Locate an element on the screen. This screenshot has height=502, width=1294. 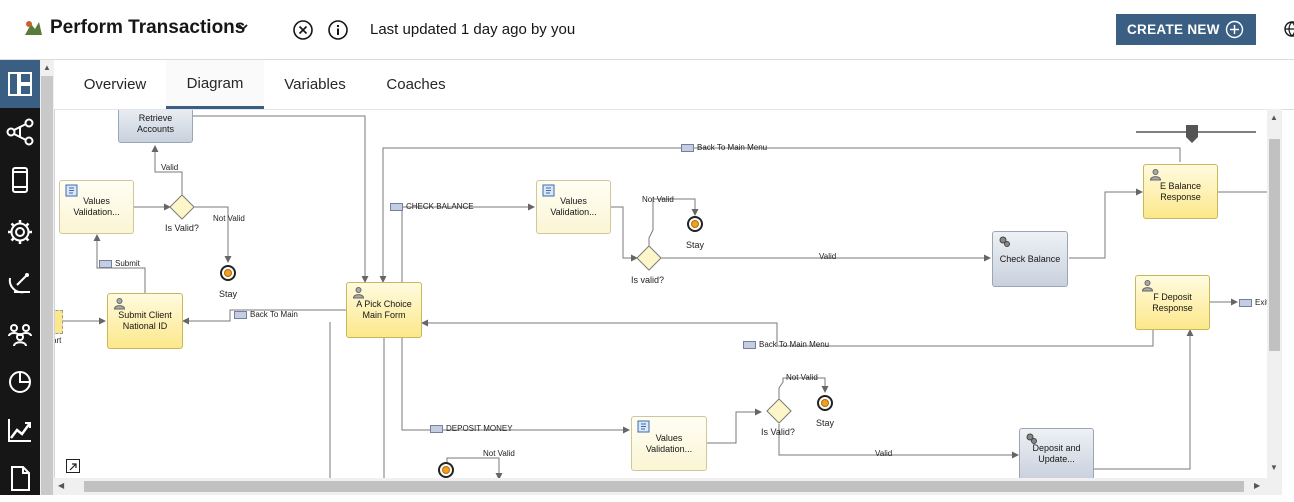
node-label: Retrieve Accounts is located at coordinates (155, 123).